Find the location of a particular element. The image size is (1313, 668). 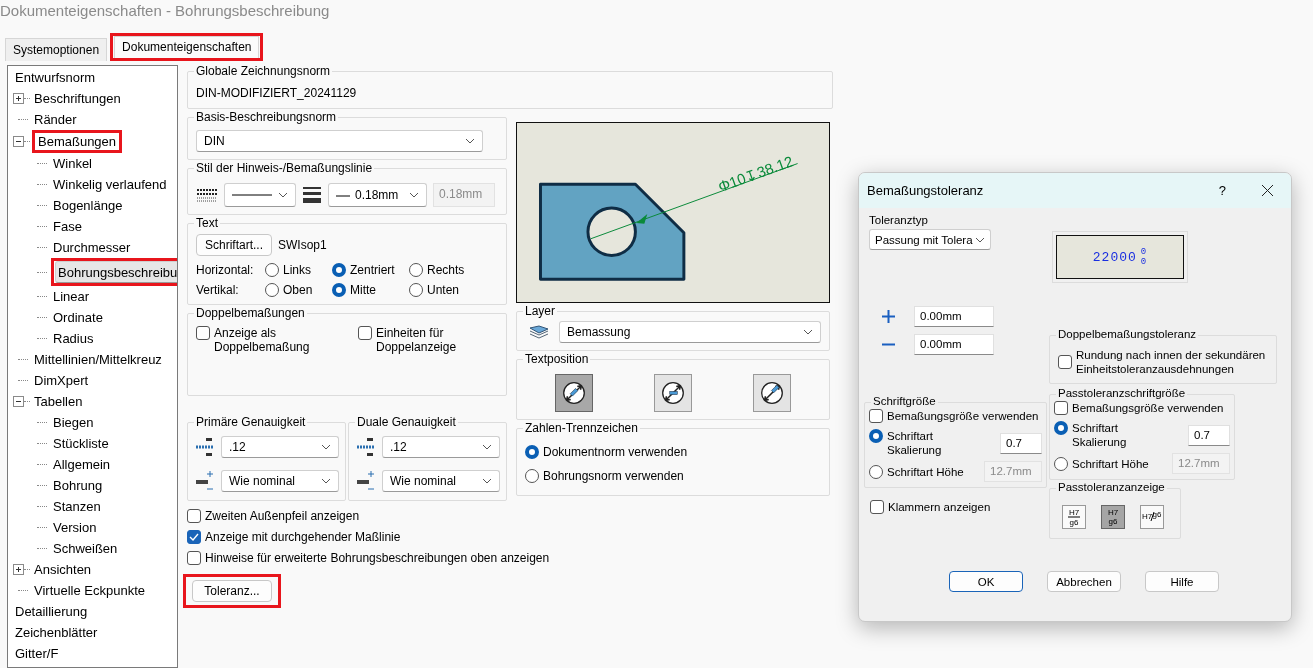

tree-item: Winkelig verlaufend is located at coordinates (110, 184).